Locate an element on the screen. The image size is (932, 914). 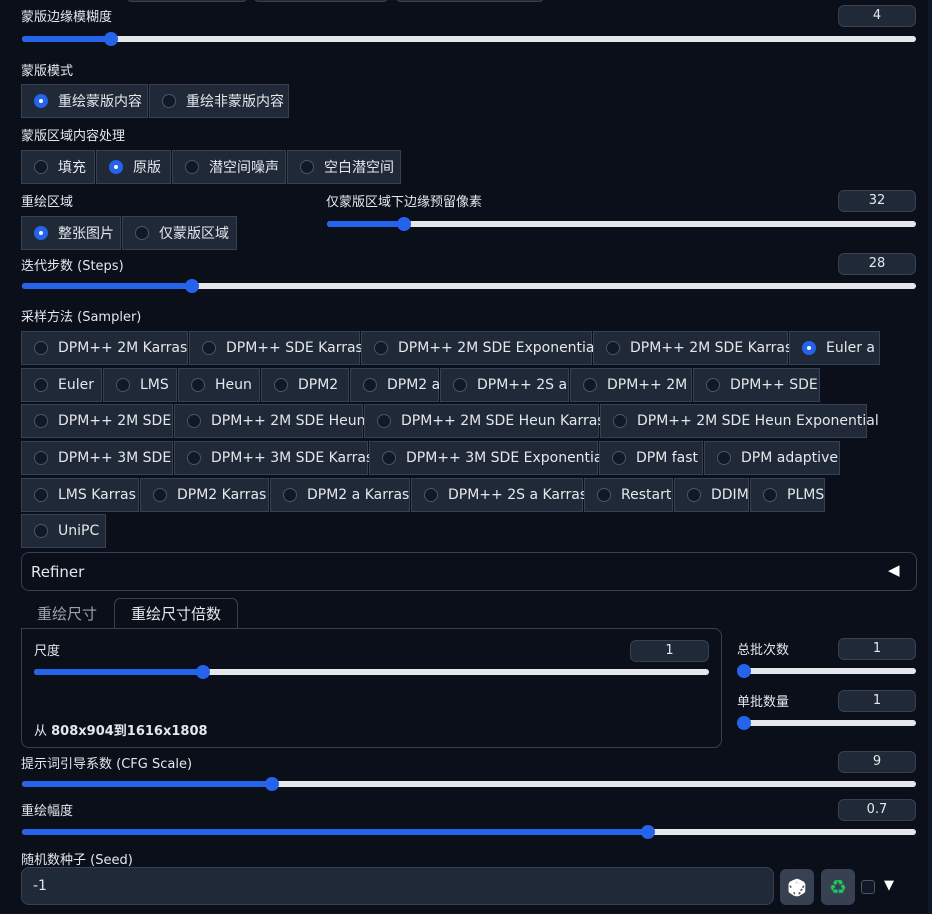
sampler-option-dpm-2m: DPM++ 2M is located at coordinates (631, 385).